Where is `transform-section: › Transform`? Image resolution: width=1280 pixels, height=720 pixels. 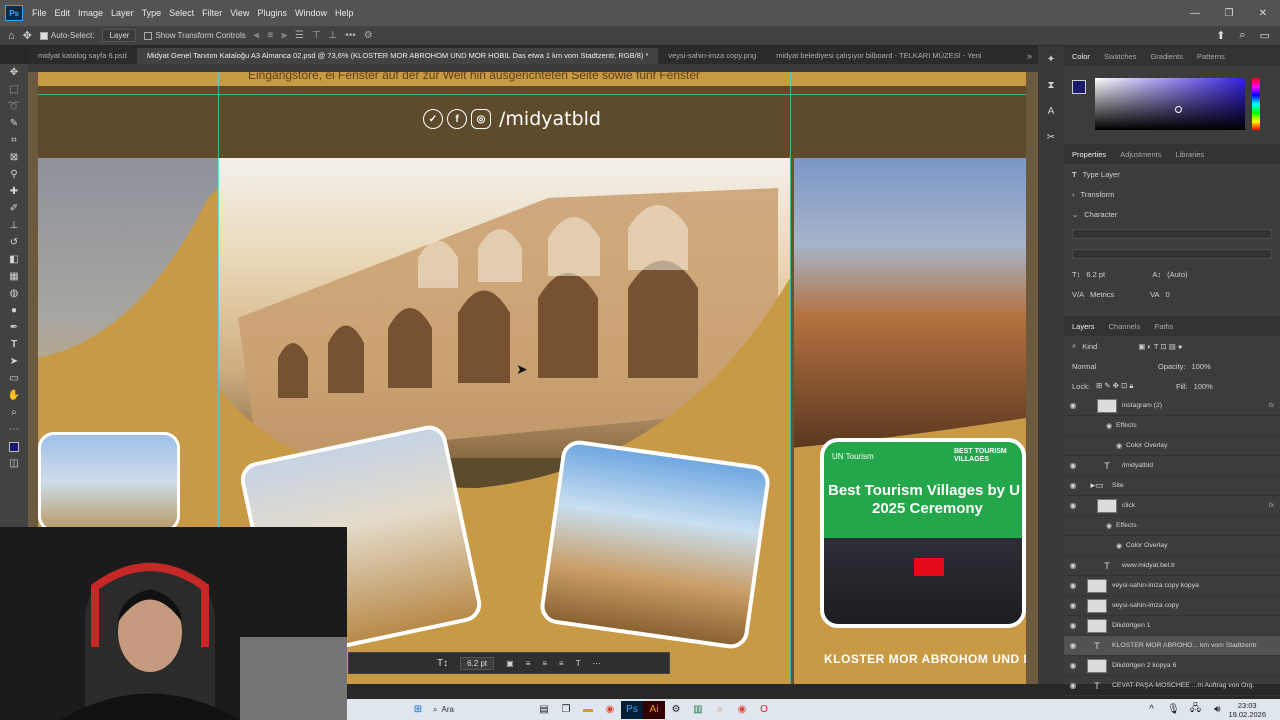 transform-section: › Transform is located at coordinates (1172, 194).